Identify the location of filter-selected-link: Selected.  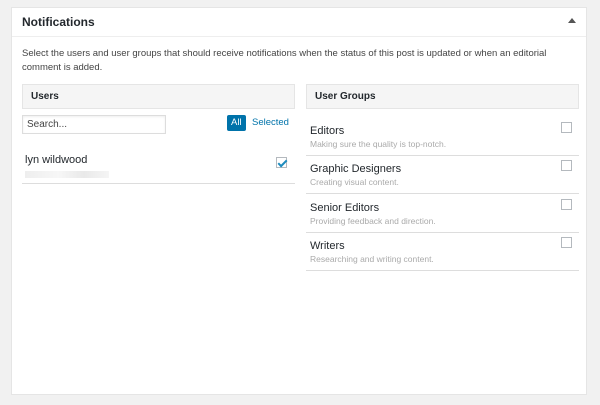
(270, 123).